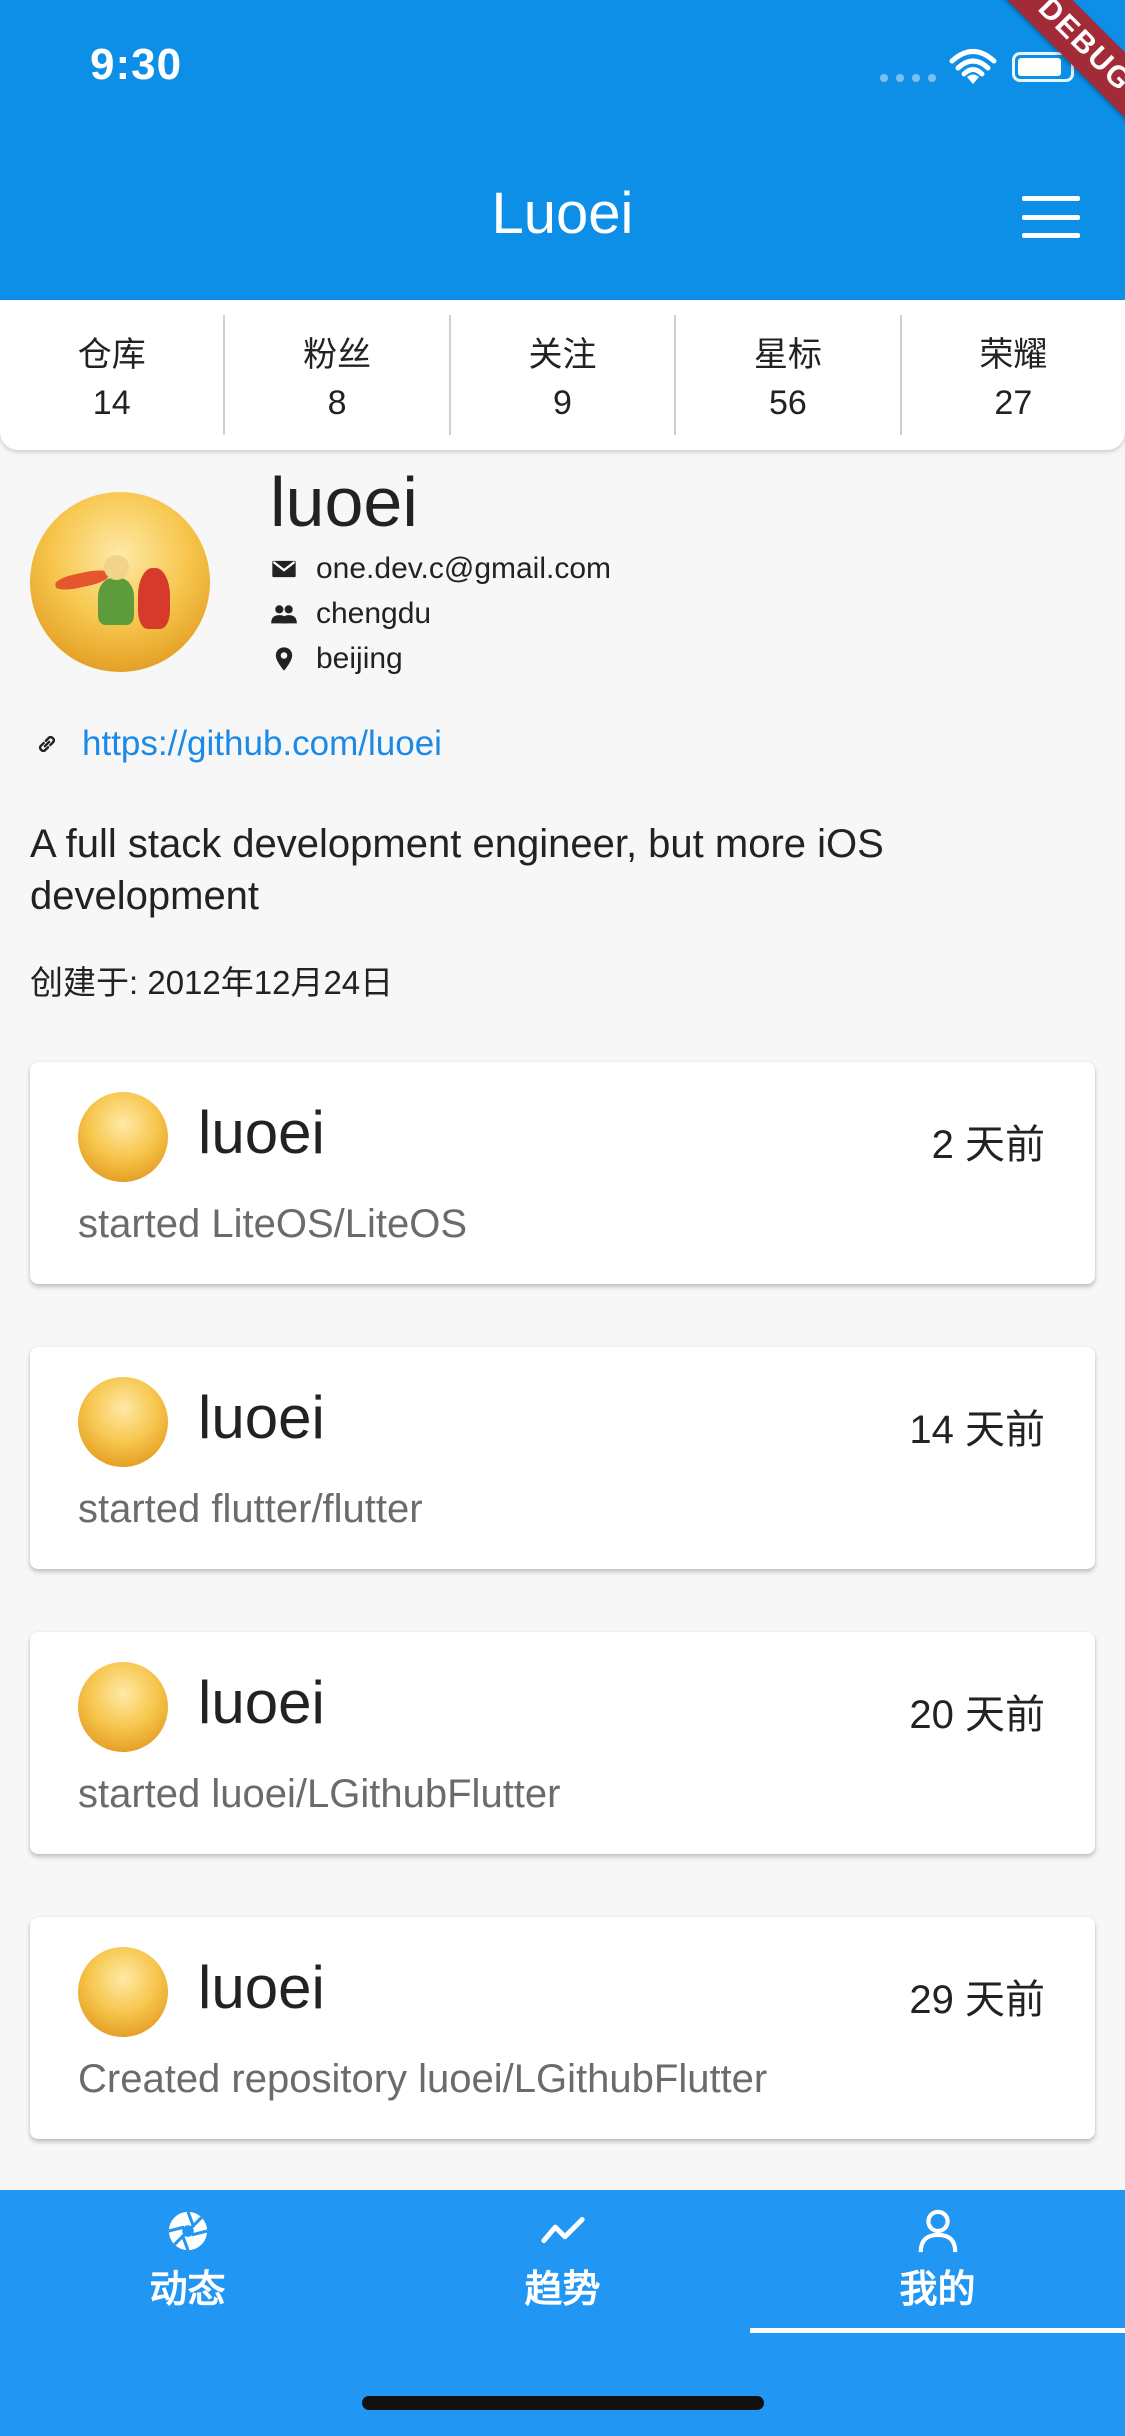  I want to click on stat-value: 8, so click(337, 403).